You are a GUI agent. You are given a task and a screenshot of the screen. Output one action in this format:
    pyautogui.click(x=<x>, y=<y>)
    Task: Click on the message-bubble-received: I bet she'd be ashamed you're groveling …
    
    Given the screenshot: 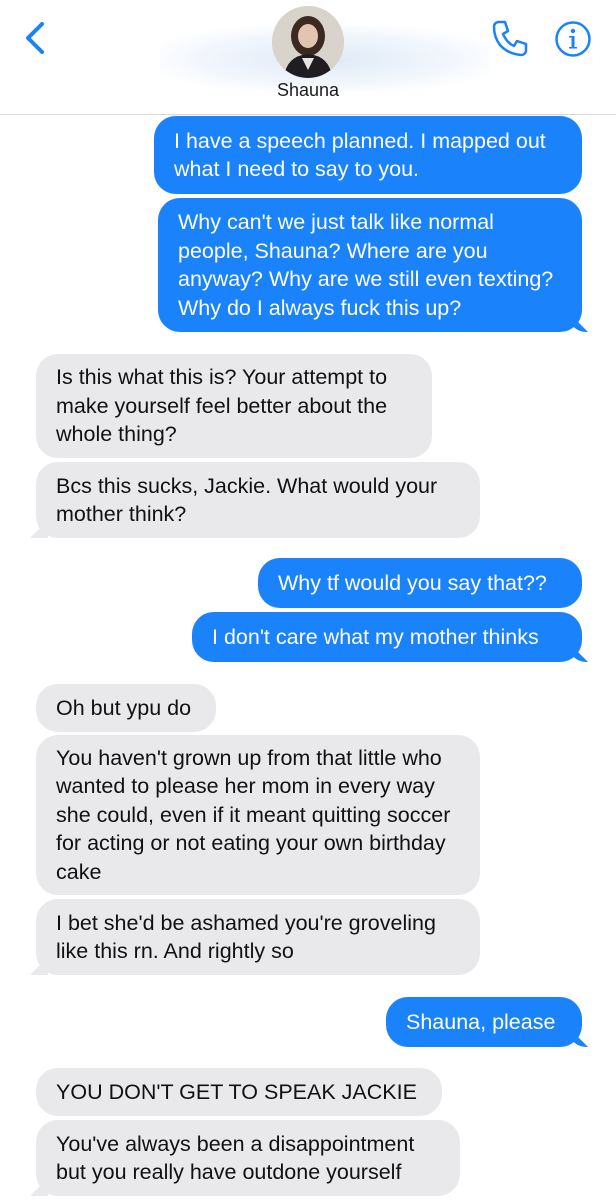 What is the action you would take?
    pyautogui.click(x=258, y=937)
    